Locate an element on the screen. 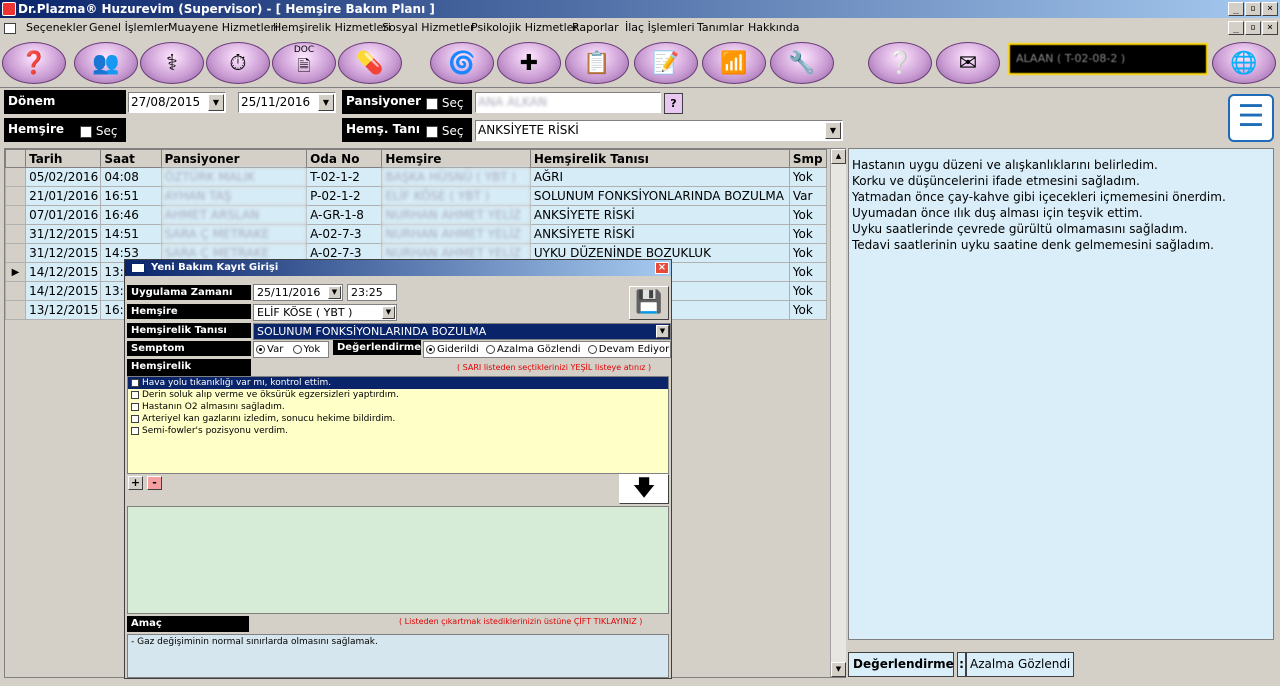  scroll-up-icon: ▲ is located at coordinates (838, 156).